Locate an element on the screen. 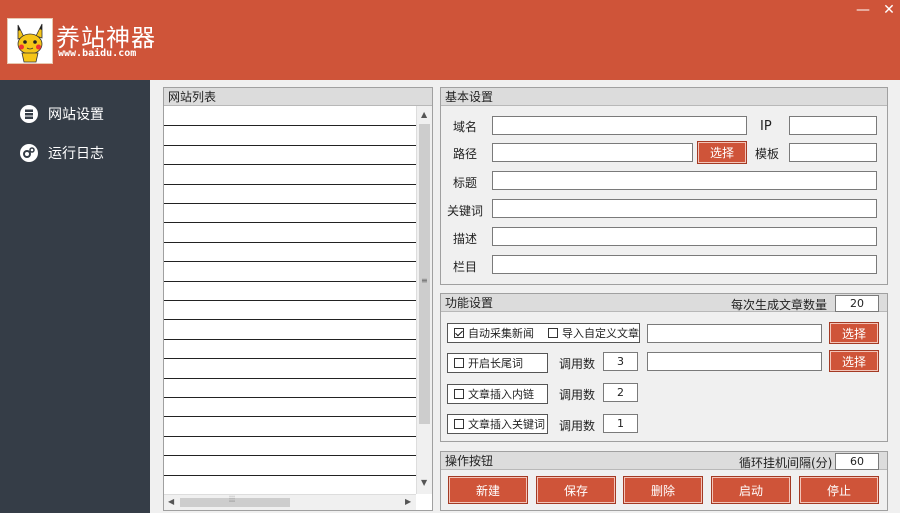  sidebar-item-run-log: 运行日志 is located at coordinates (62, 153).